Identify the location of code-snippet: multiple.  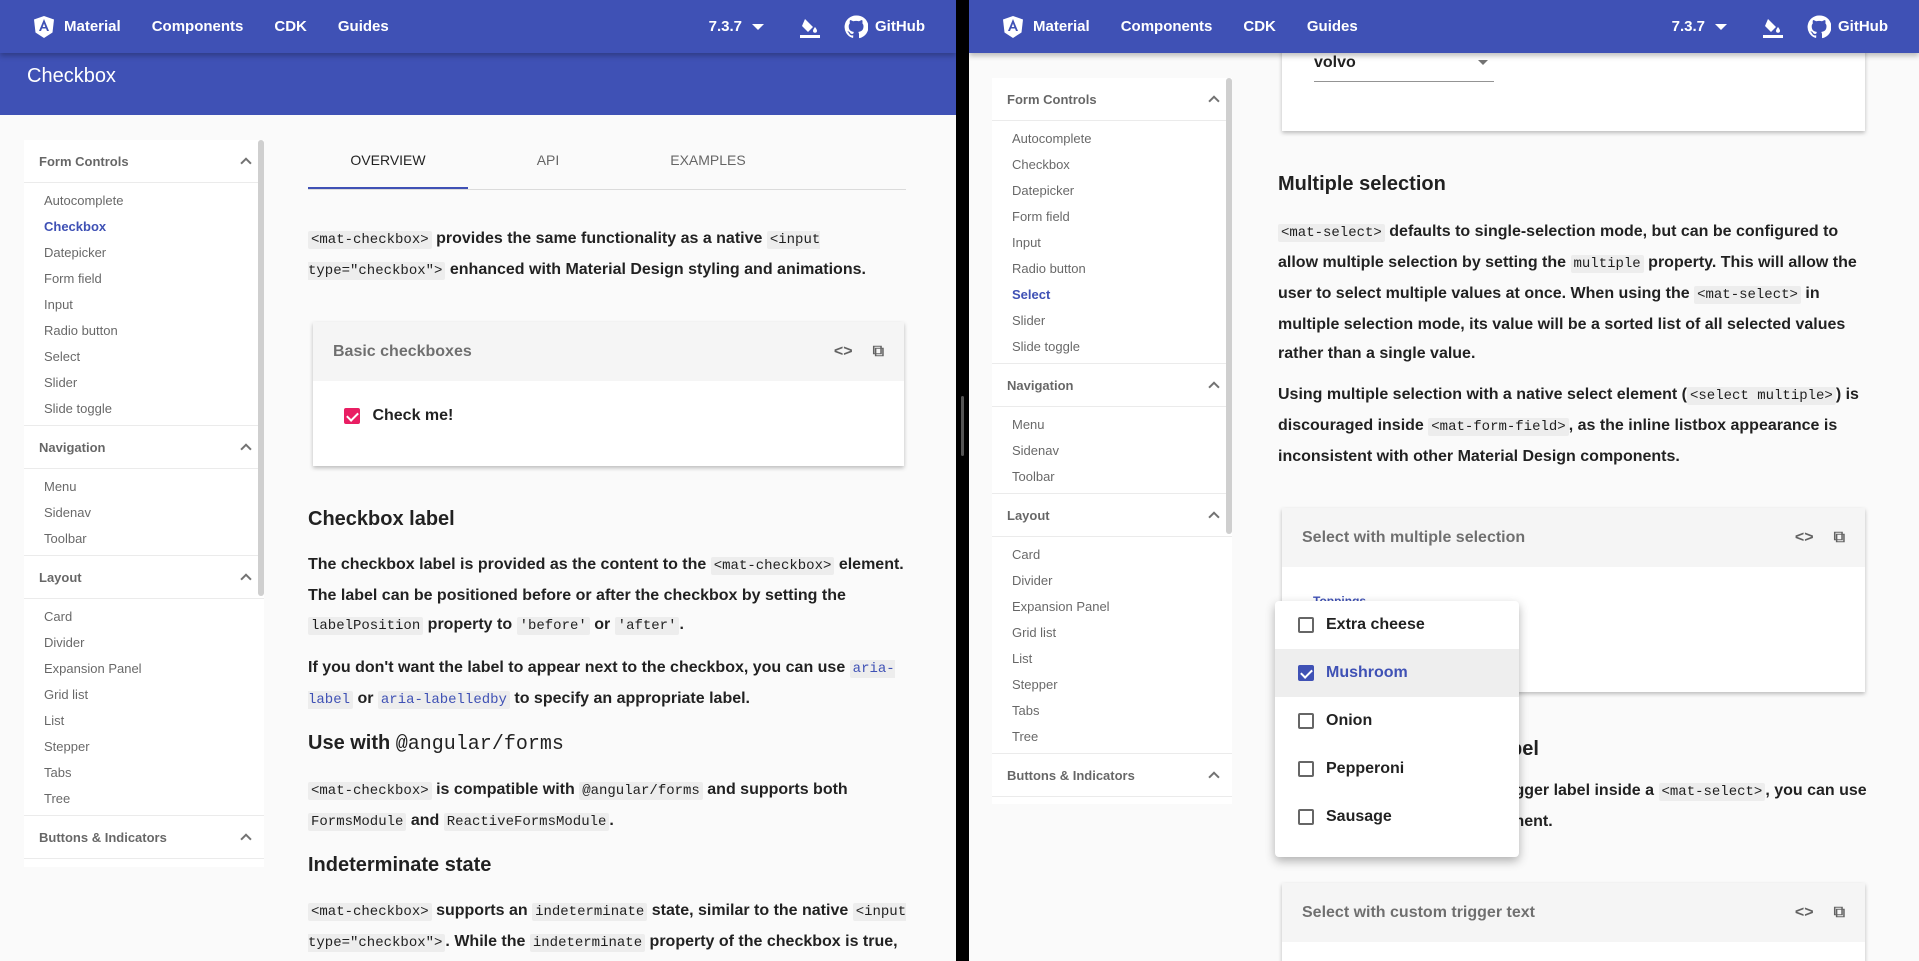
(1607, 264).